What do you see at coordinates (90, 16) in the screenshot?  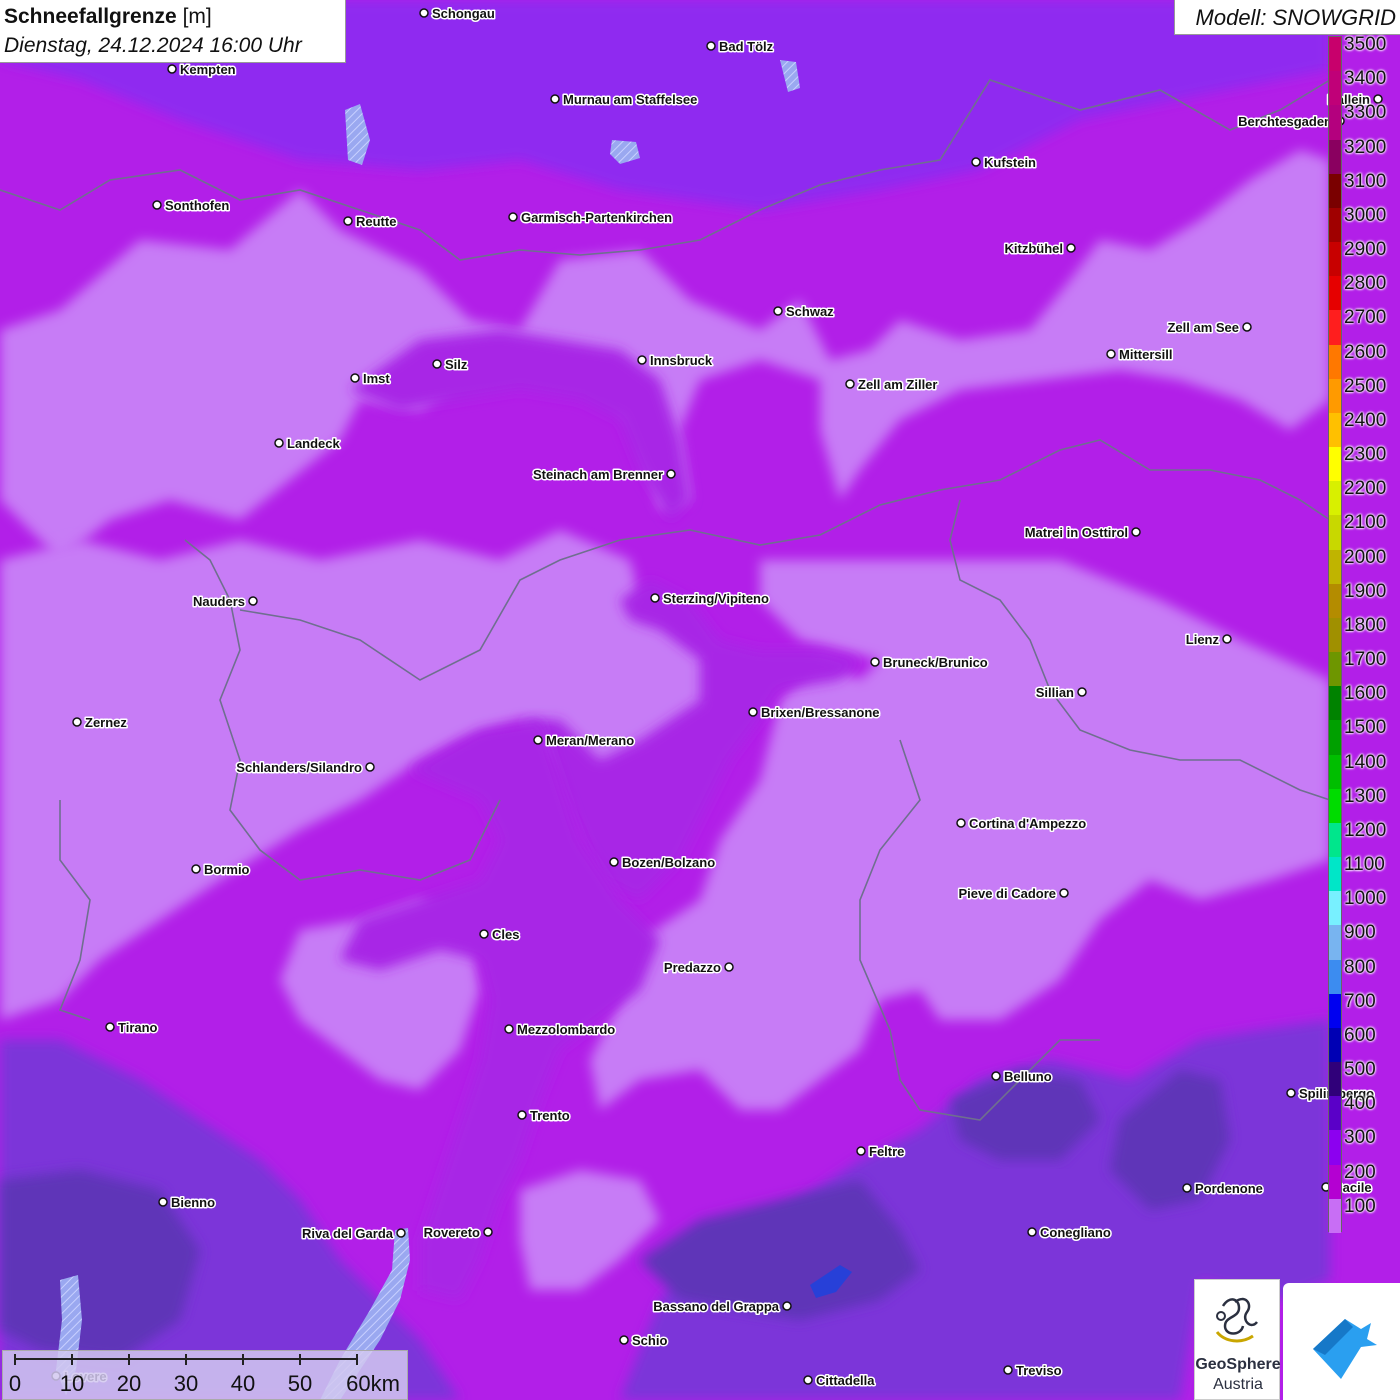 I see `map-title: Schneefallgrenze` at bounding box center [90, 16].